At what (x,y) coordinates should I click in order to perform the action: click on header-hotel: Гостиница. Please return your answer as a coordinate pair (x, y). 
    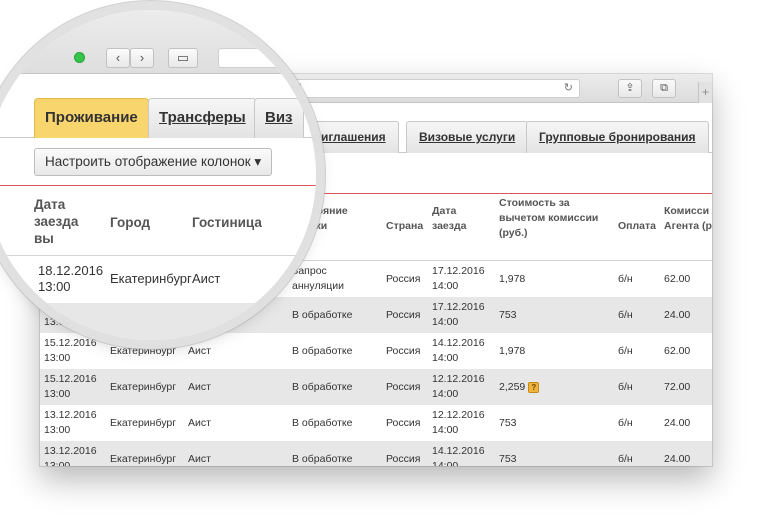
    Looking at the image, I should click on (227, 222).